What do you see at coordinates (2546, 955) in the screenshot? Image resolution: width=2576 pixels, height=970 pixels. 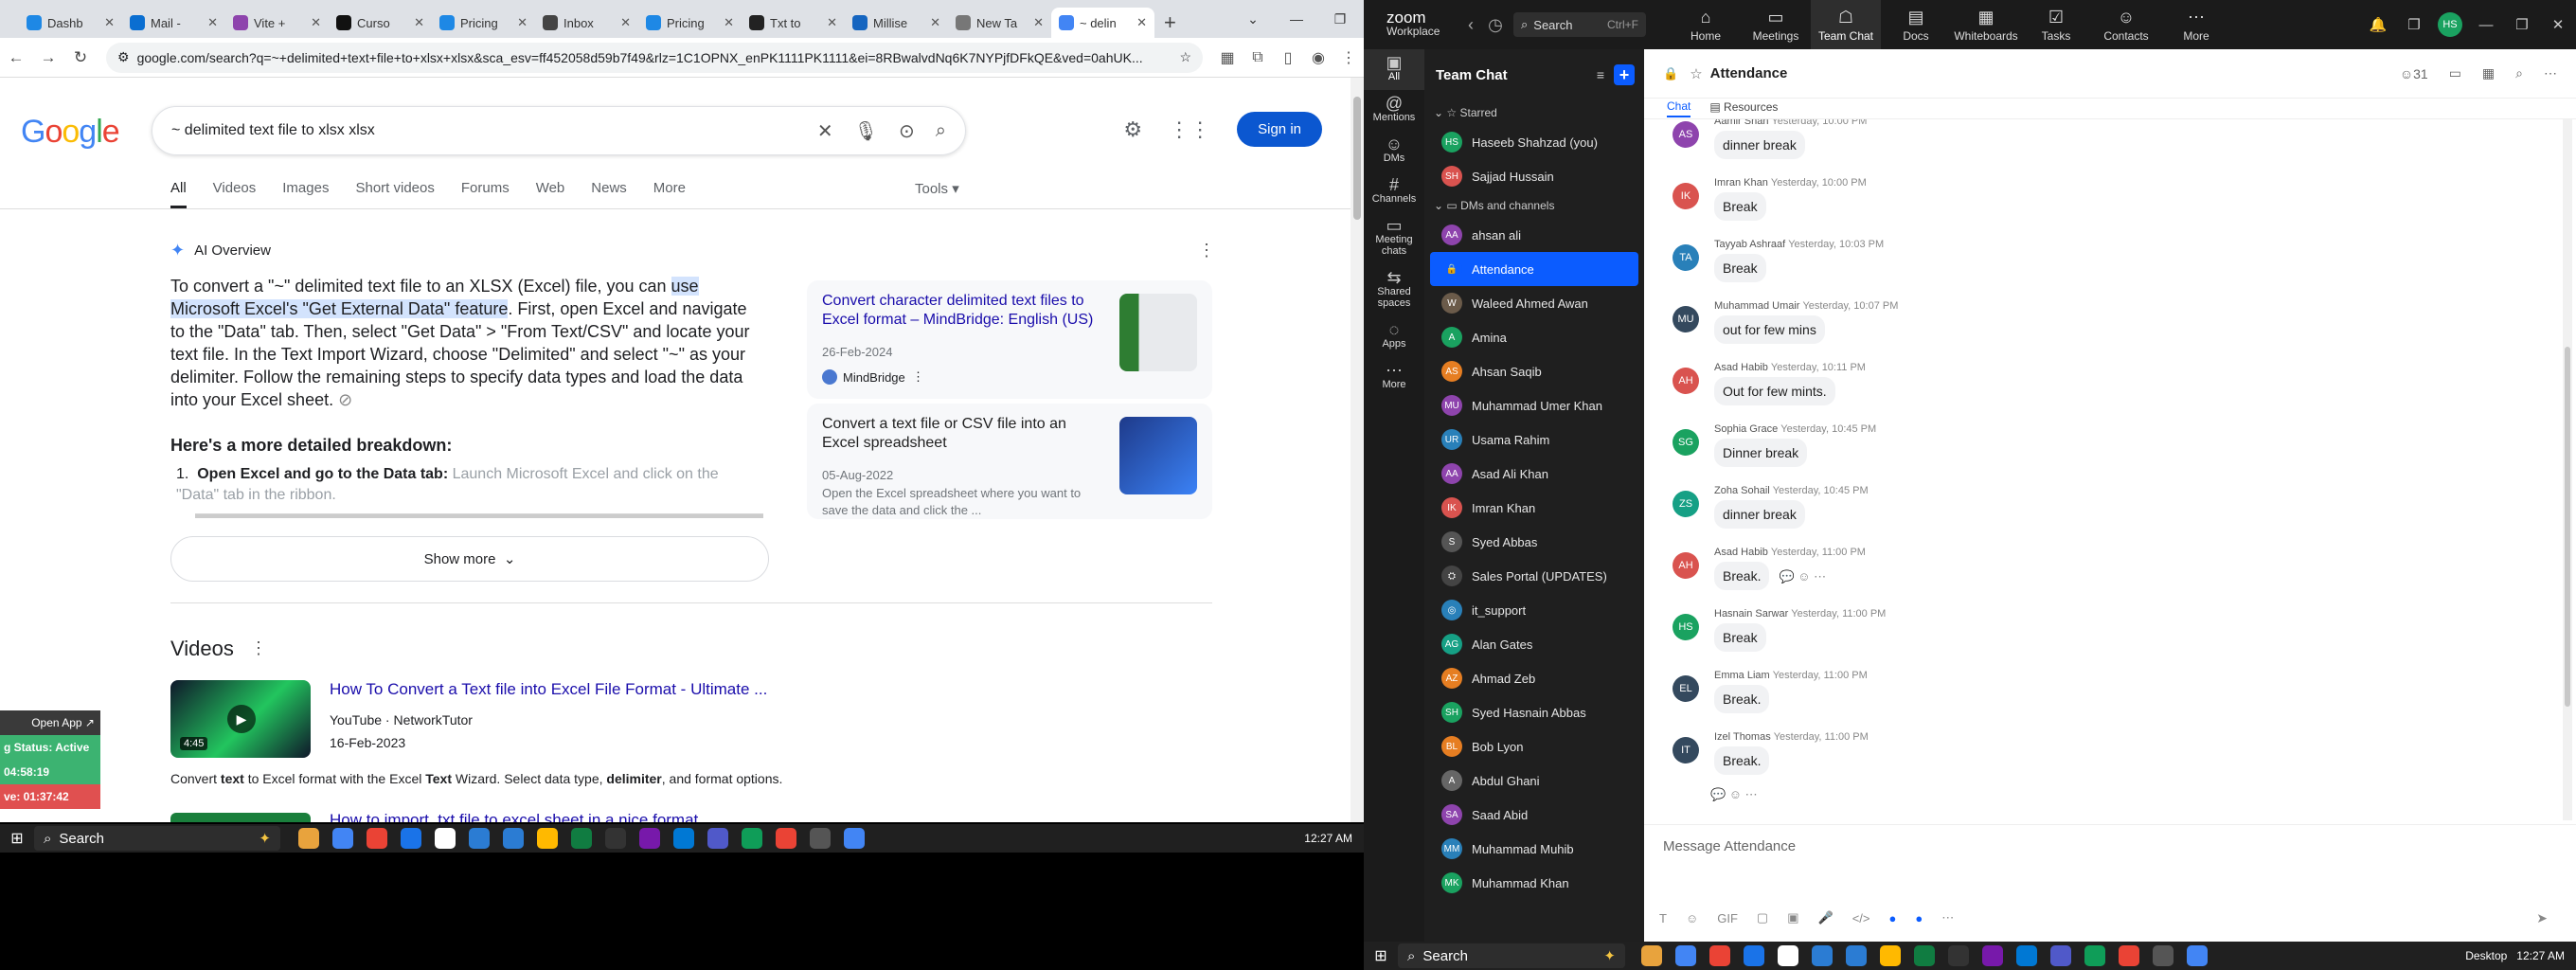 I see `clock: 12:27 AM` at bounding box center [2546, 955].